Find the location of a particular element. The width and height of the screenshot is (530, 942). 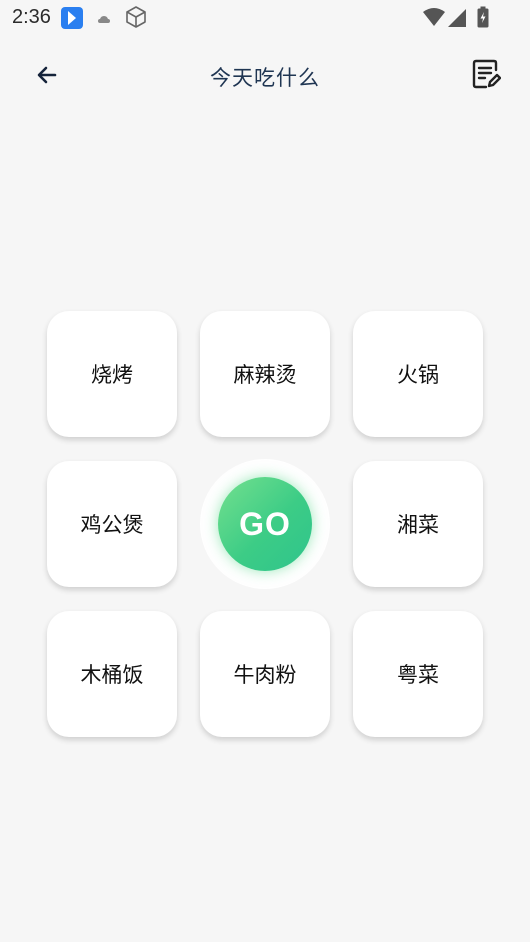

food-label: 鸡公煲 is located at coordinates (112, 525).